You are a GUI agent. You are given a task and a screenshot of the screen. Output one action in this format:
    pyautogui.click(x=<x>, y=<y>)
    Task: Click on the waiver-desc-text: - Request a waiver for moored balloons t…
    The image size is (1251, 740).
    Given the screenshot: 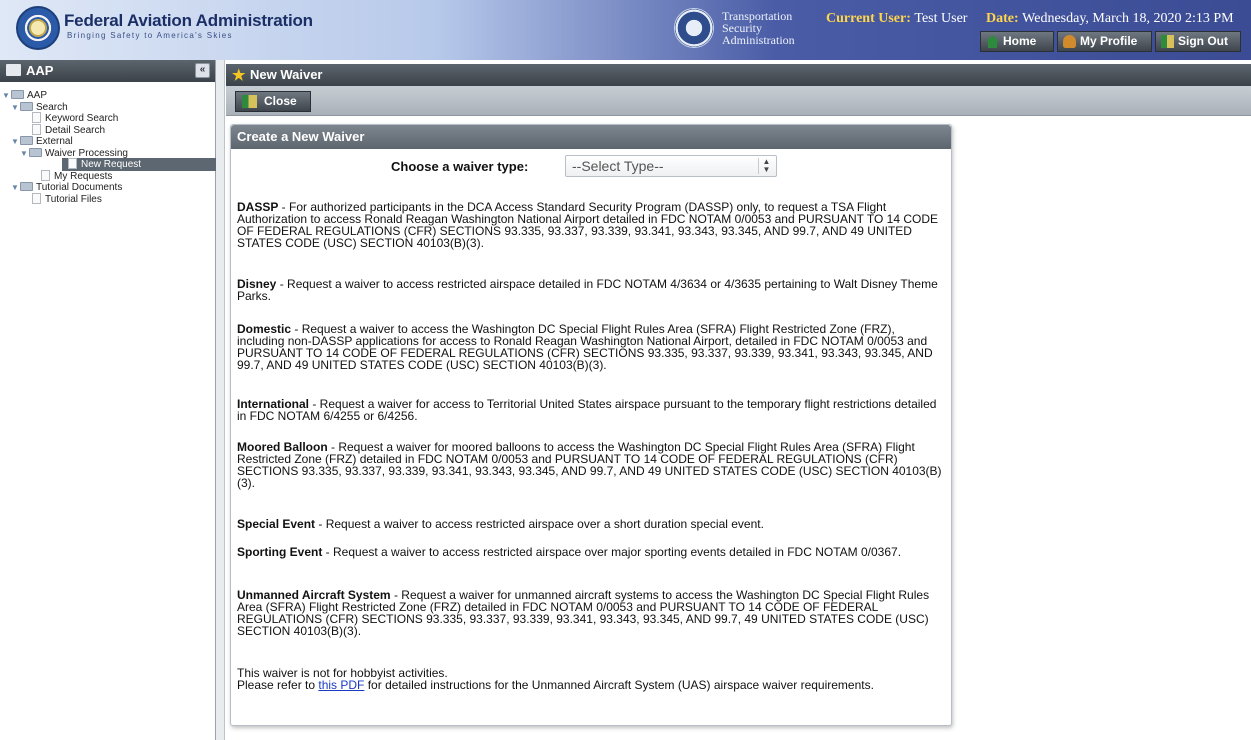 What is the action you would take?
    pyautogui.click(x=589, y=465)
    